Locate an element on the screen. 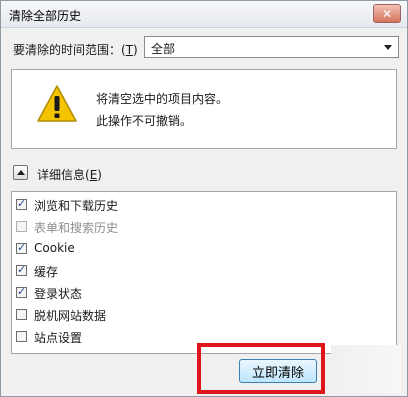 This screenshot has width=408, height=397. checkbox-browse-download-history is located at coordinates (21, 203).